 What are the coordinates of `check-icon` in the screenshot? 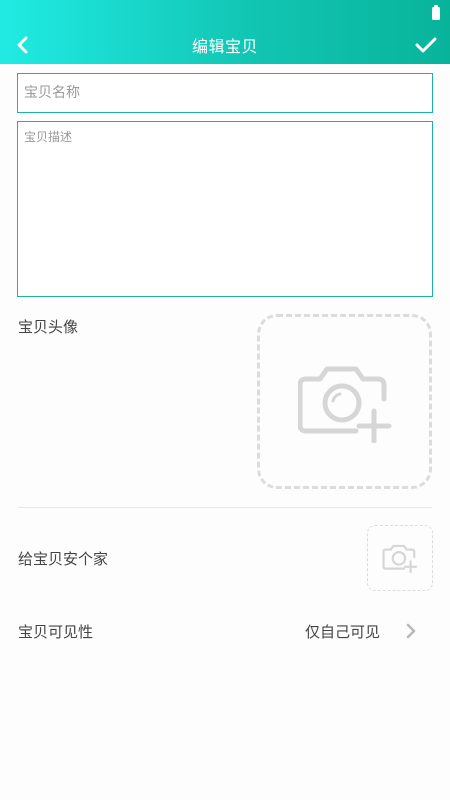 It's located at (426, 45).